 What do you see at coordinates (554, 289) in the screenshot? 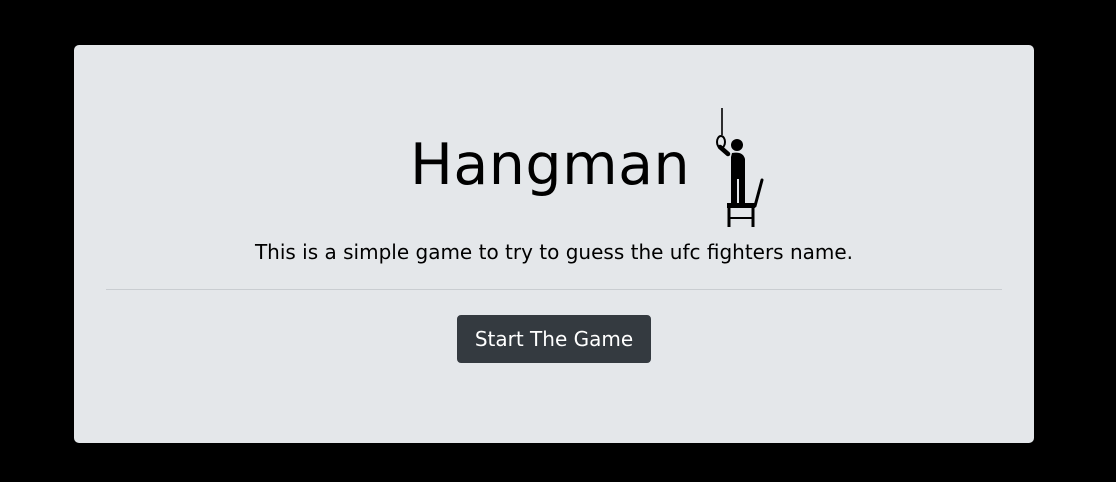
I see `divider` at bounding box center [554, 289].